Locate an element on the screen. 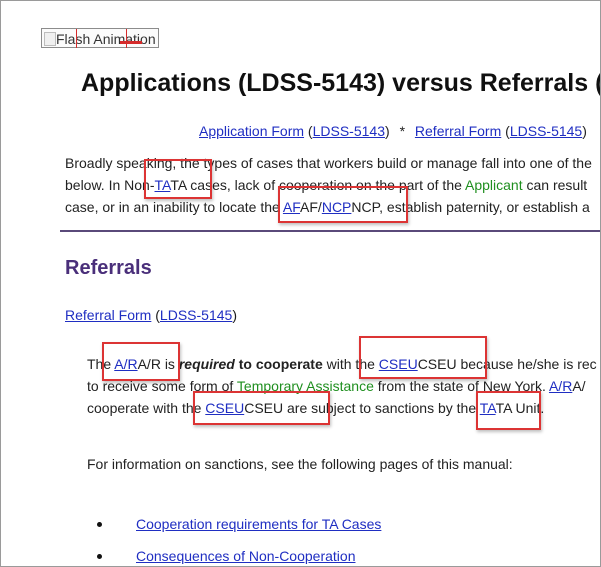 The height and width of the screenshot is (567, 601). highlight-box-ar is located at coordinates (141, 361).